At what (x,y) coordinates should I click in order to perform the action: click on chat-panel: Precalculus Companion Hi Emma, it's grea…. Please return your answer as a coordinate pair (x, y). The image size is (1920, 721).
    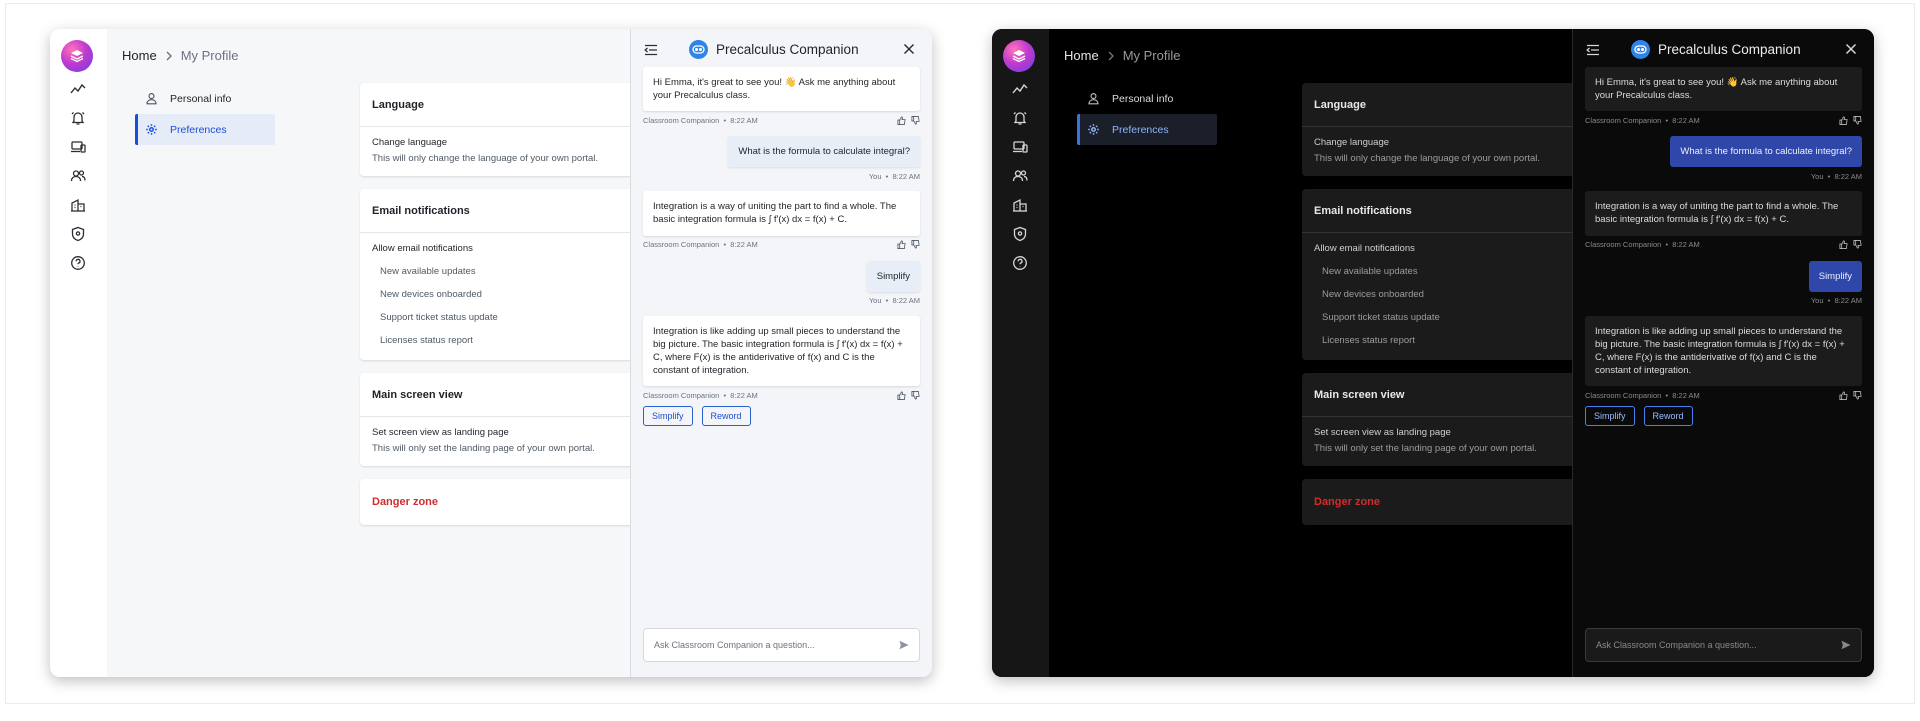
    Looking at the image, I should click on (1723, 353).